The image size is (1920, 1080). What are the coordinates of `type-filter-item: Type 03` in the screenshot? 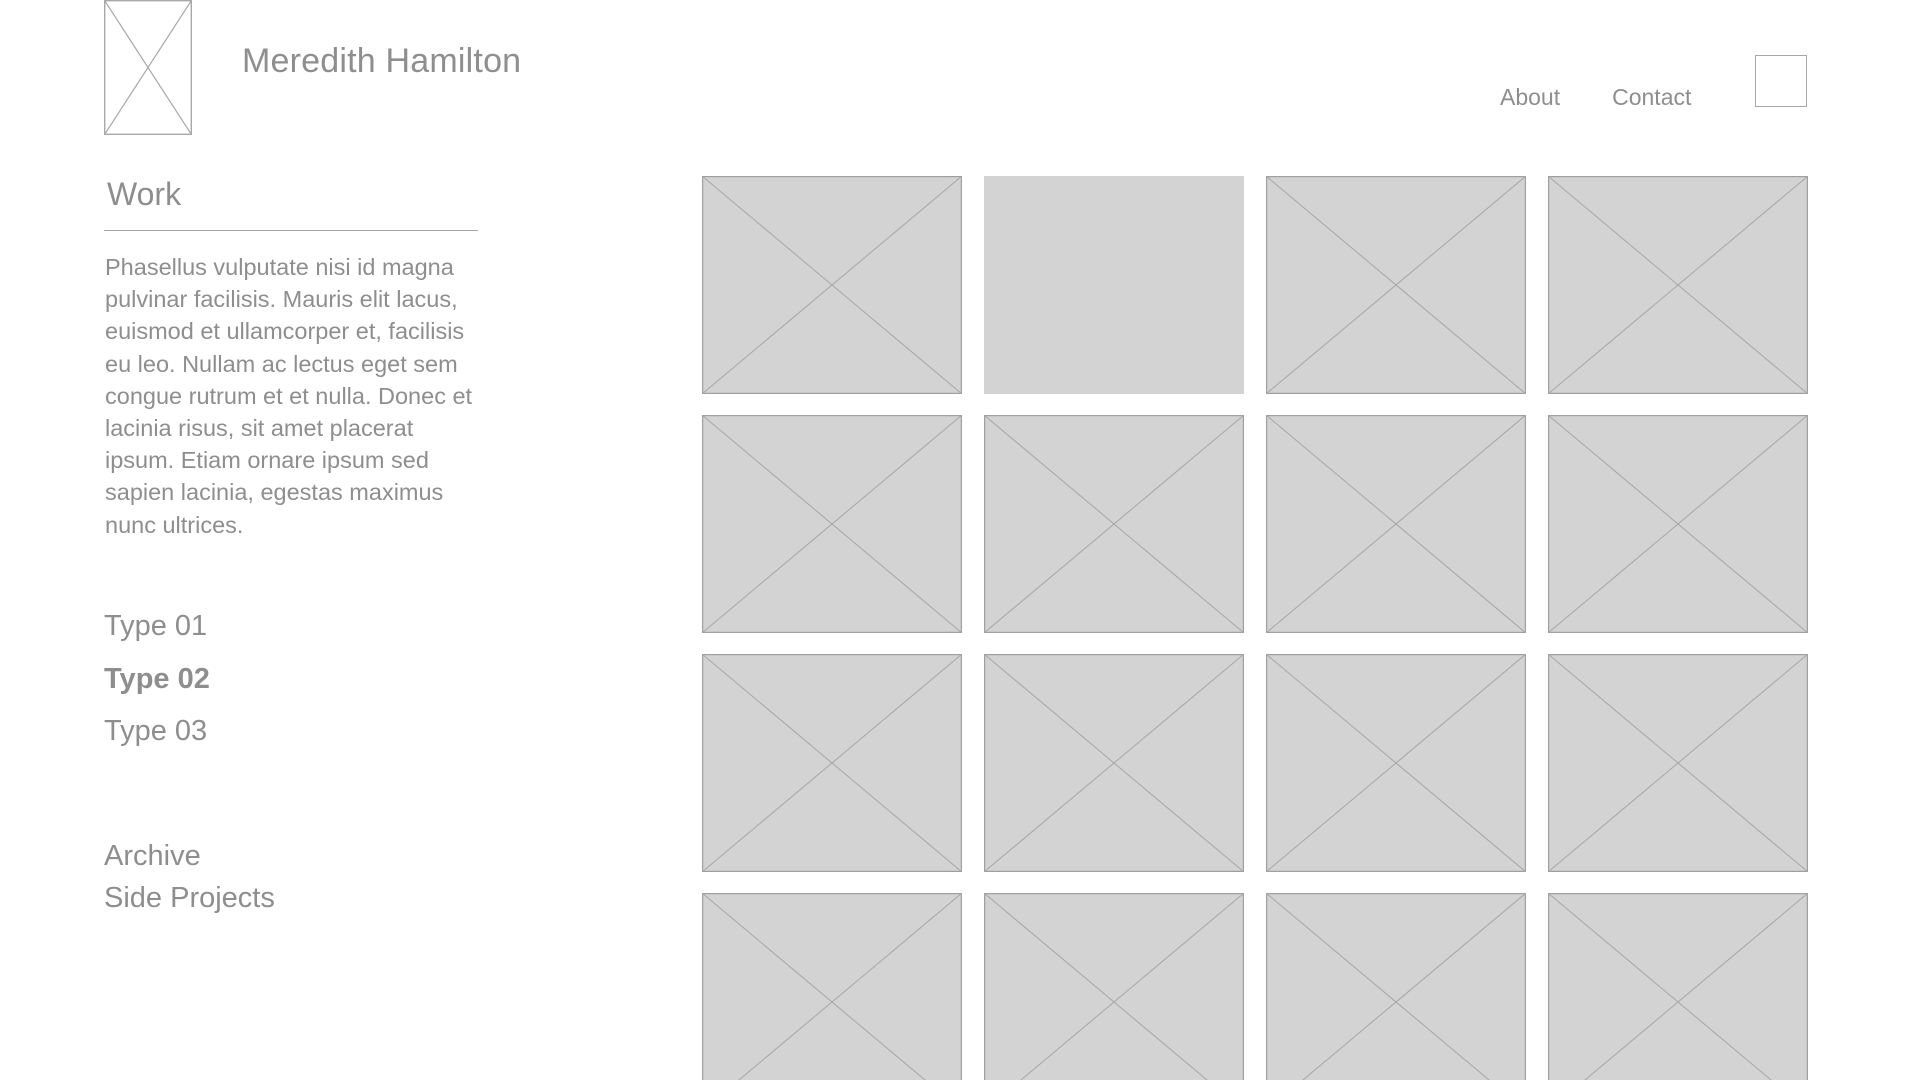 It's located at (157, 739).